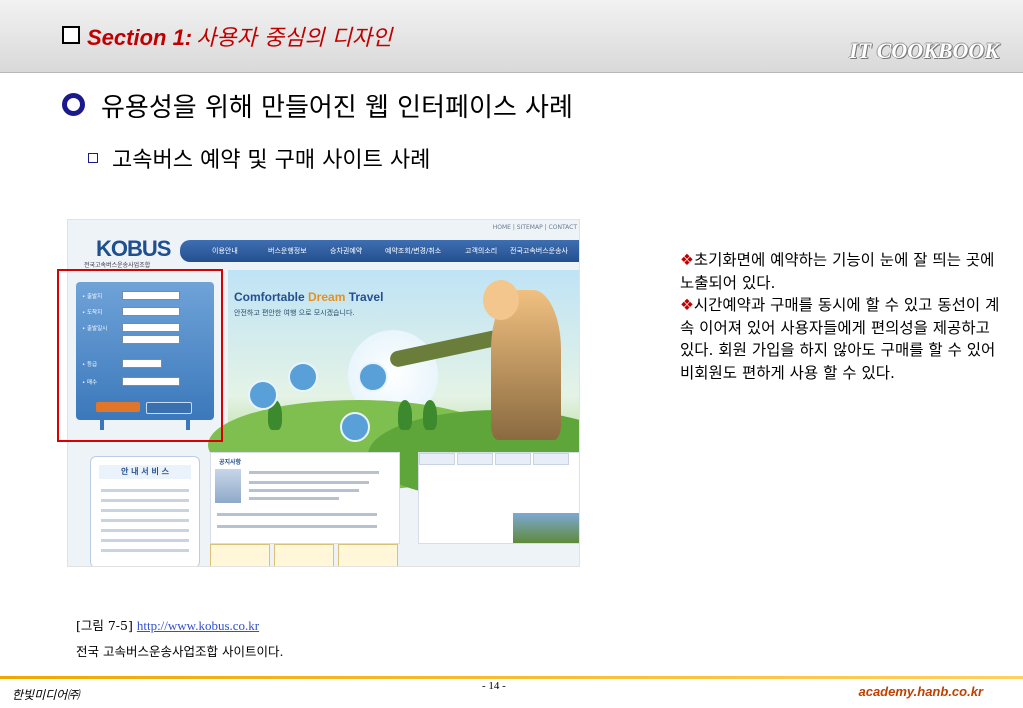 Image resolution: width=1023 pixels, height=708 pixels. Describe the element at coordinates (920, 691) in the screenshot. I see `footer-site: academy.hanb.co.kr` at that location.